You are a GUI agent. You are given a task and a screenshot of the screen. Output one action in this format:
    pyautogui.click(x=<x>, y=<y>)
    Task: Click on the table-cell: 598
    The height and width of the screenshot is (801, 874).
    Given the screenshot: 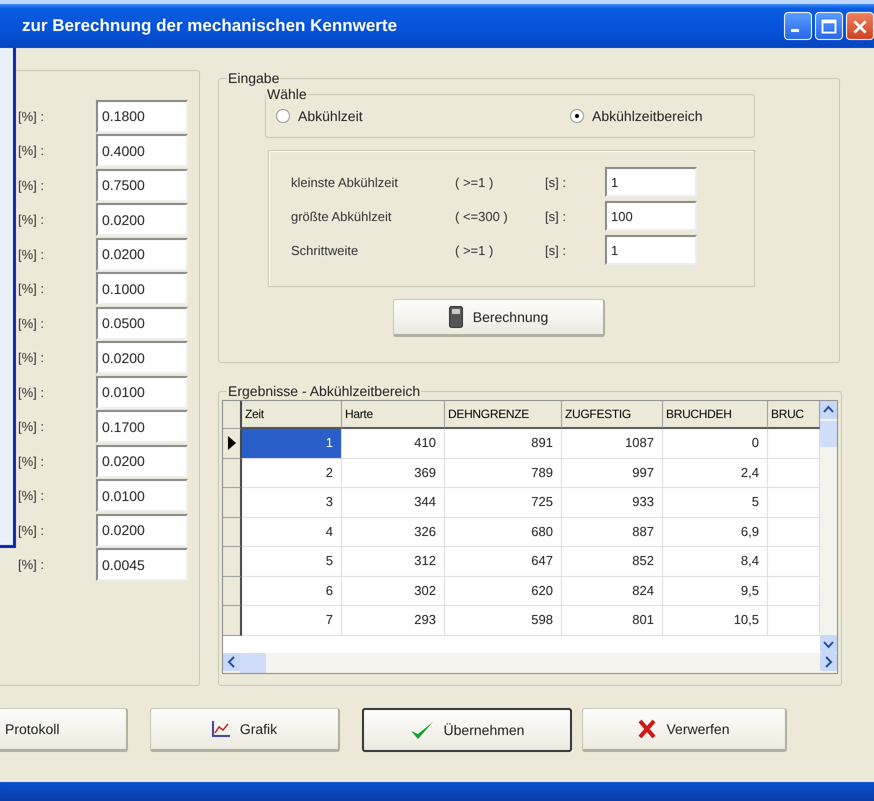 What is the action you would take?
    pyautogui.click(x=503, y=621)
    